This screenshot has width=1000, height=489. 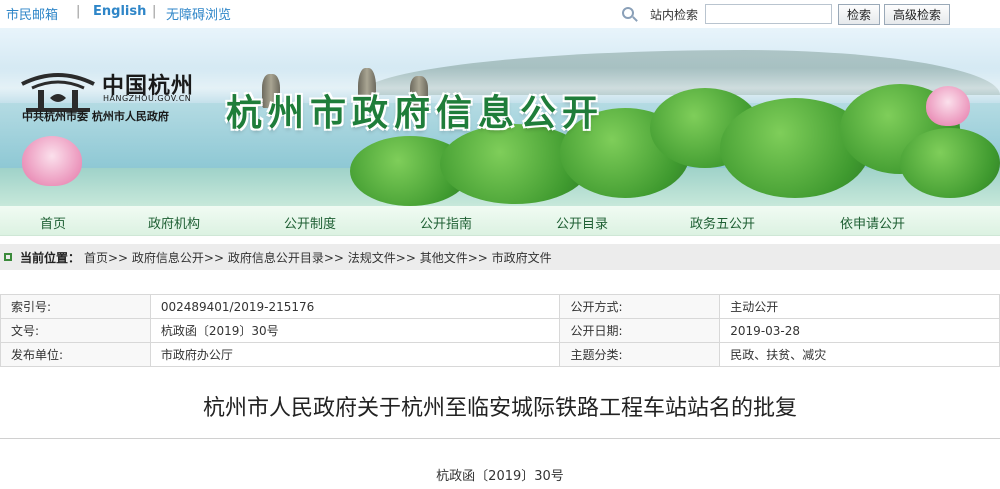 What do you see at coordinates (859, 330) in the screenshot?
I see `disclosure-date-value: 2019-03-28` at bounding box center [859, 330].